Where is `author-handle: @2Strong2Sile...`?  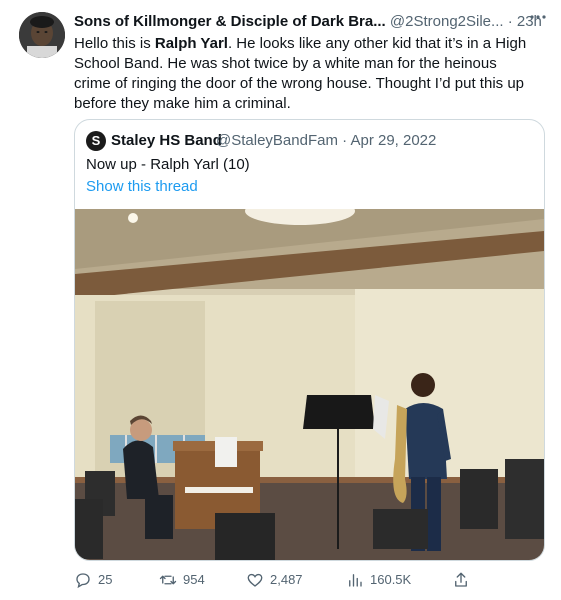
author-handle: @2Strong2Sile... is located at coordinates (447, 21).